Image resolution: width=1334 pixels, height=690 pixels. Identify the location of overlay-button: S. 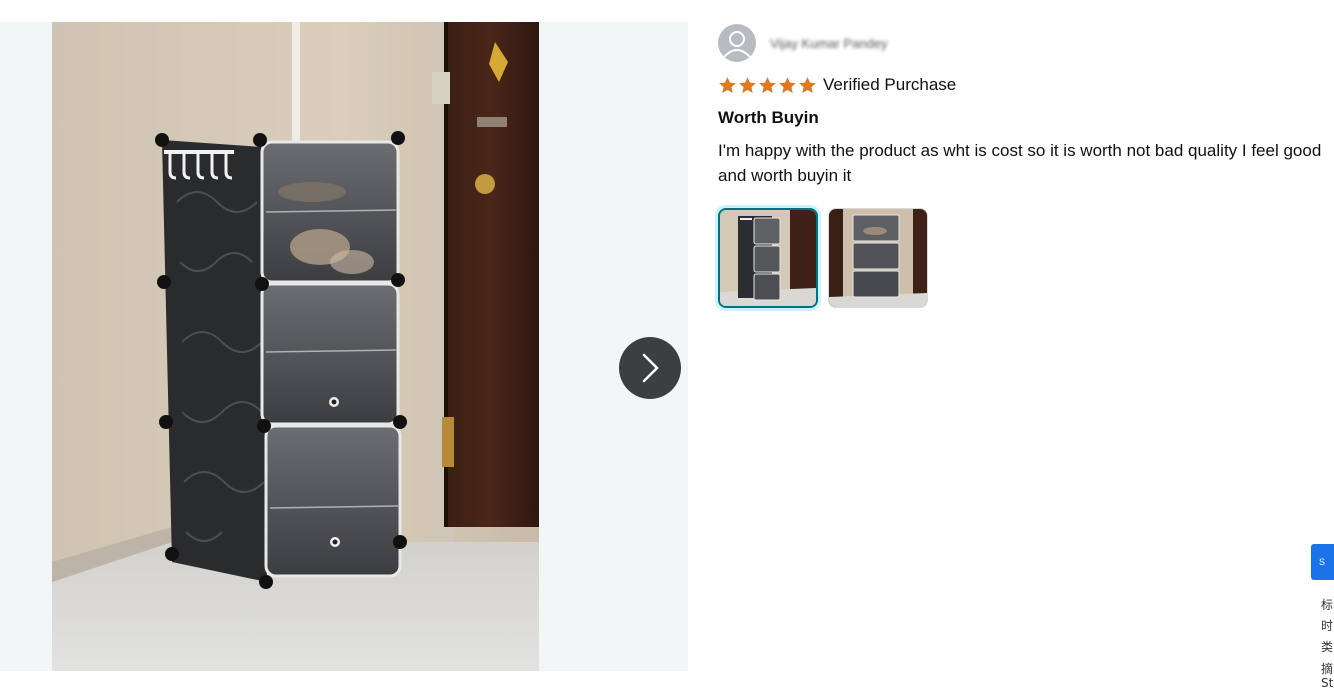
(1322, 562).